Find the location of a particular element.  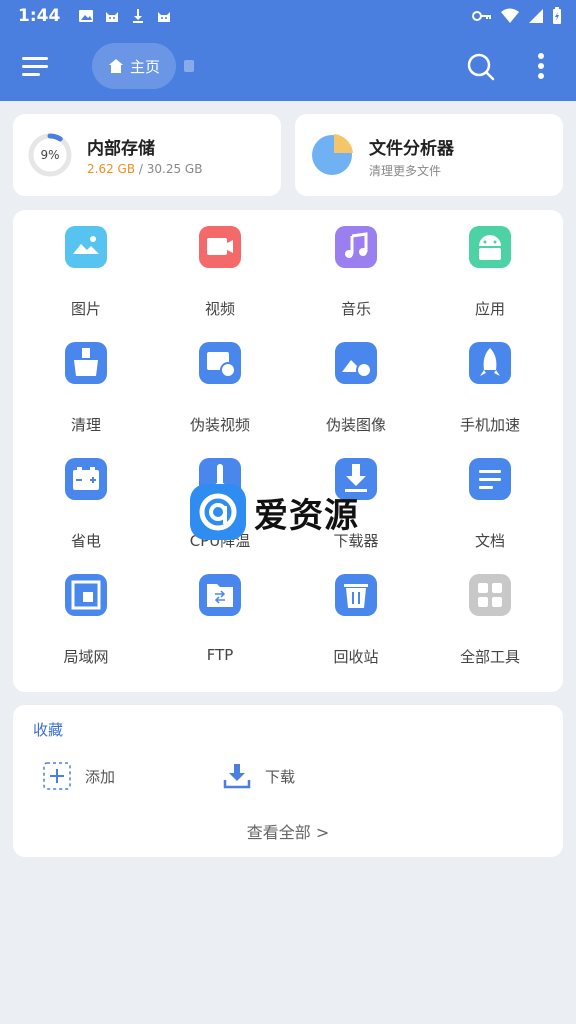

tool-android: 应用 is located at coordinates (490, 264).